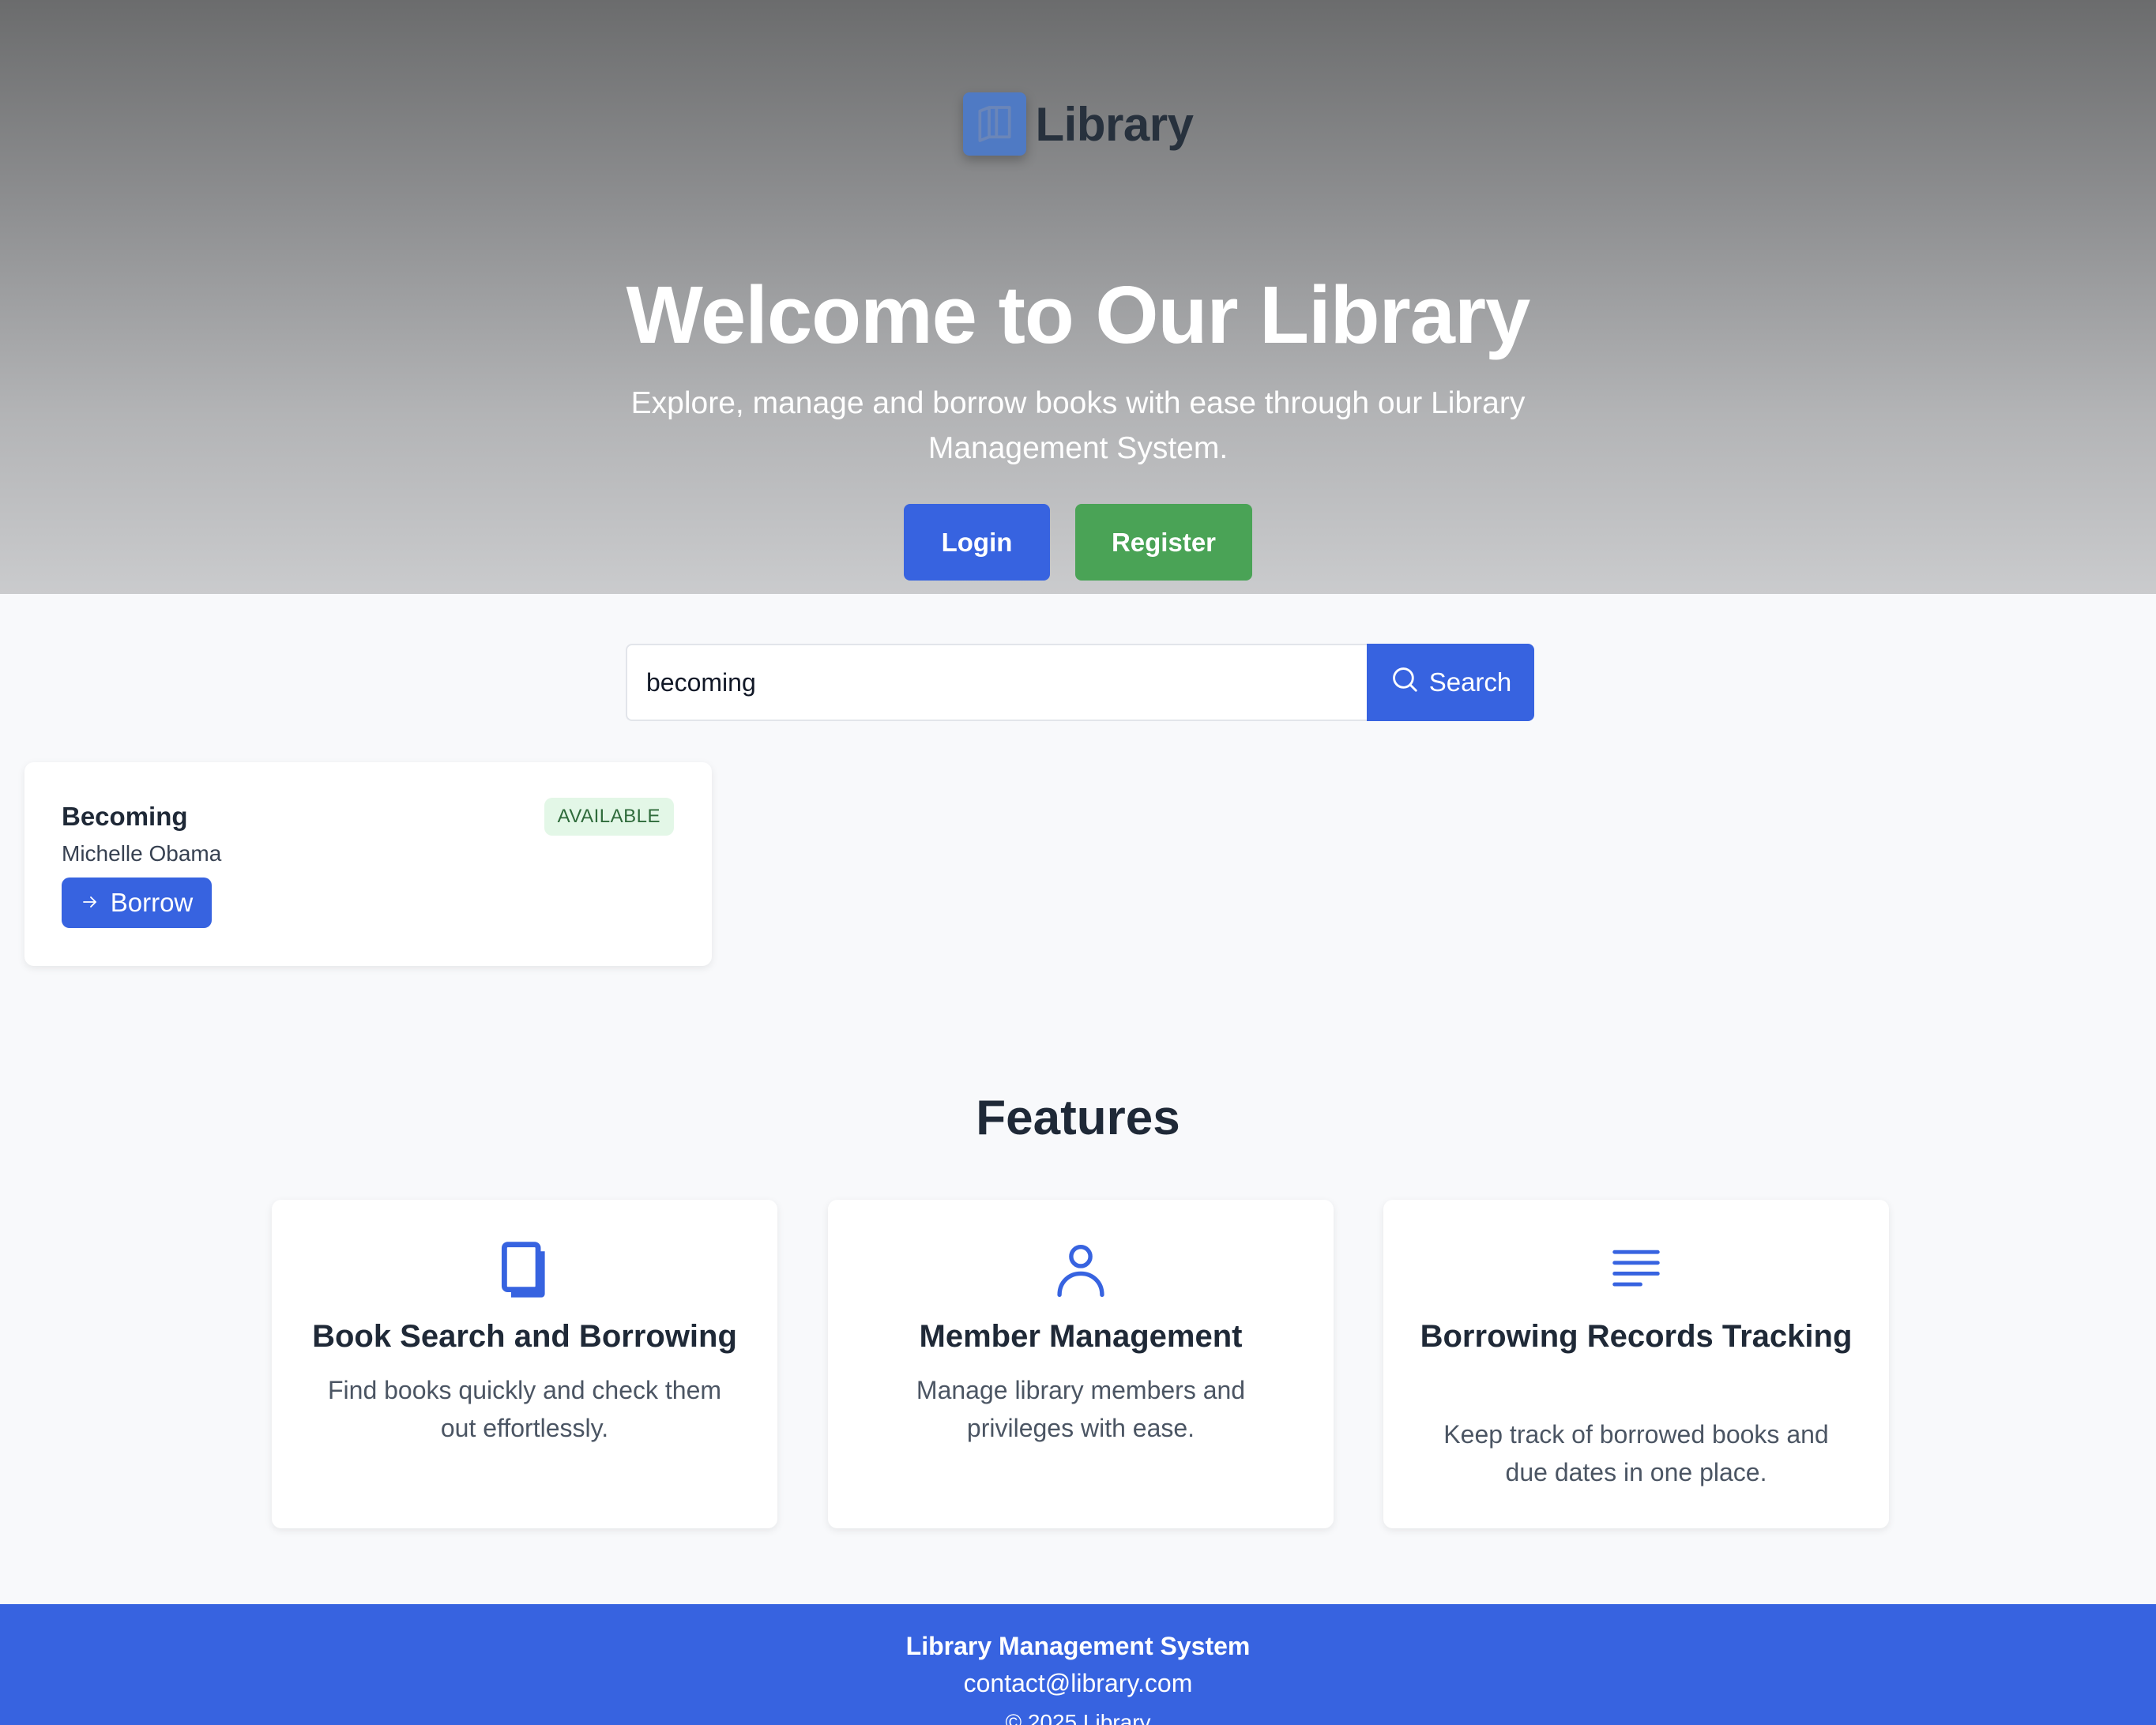 The width and height of the screenshot is (2156, 1725). Describe the element at coordinates (1470, 682) in the screenshot. I see `search-button-label: Search` at that location.